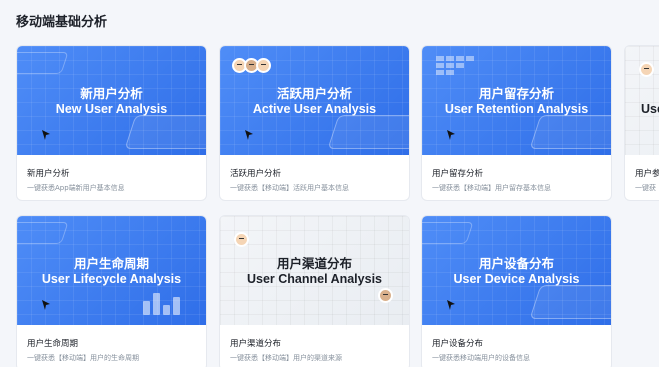 This screenshot has height=367, width=659. I want to click on card-banner: 活跃用户分析 Active User Analysis, so click(314, 100).